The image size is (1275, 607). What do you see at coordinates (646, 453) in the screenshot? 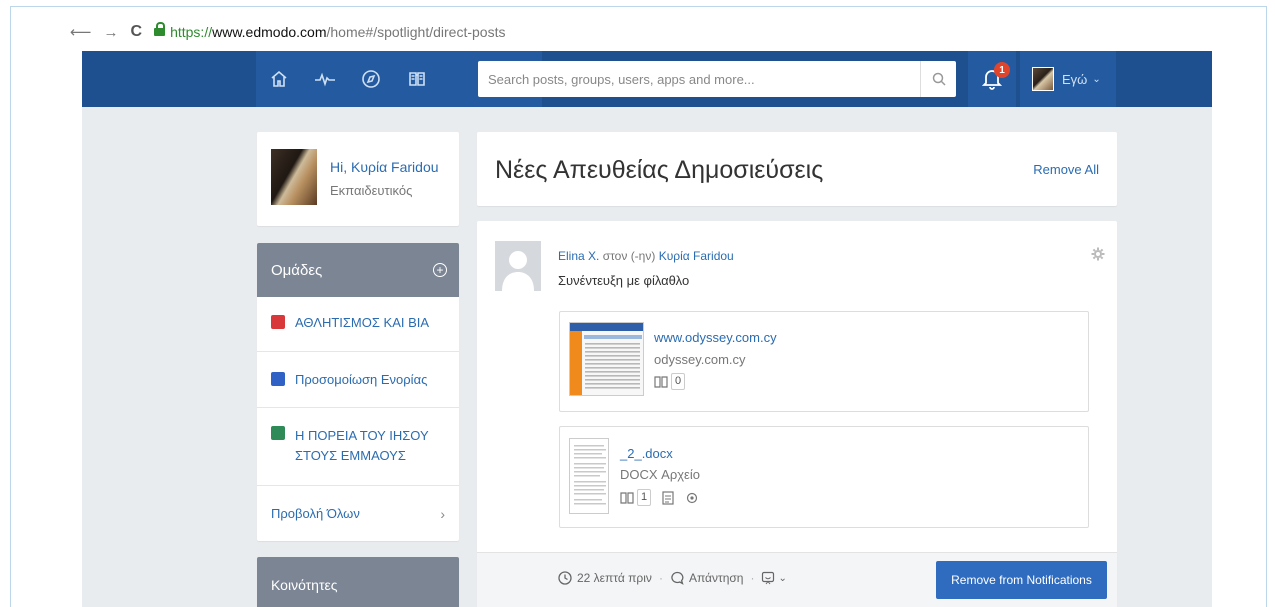
I see `file-title: _2_.docx` at bounding box center [646, 453].